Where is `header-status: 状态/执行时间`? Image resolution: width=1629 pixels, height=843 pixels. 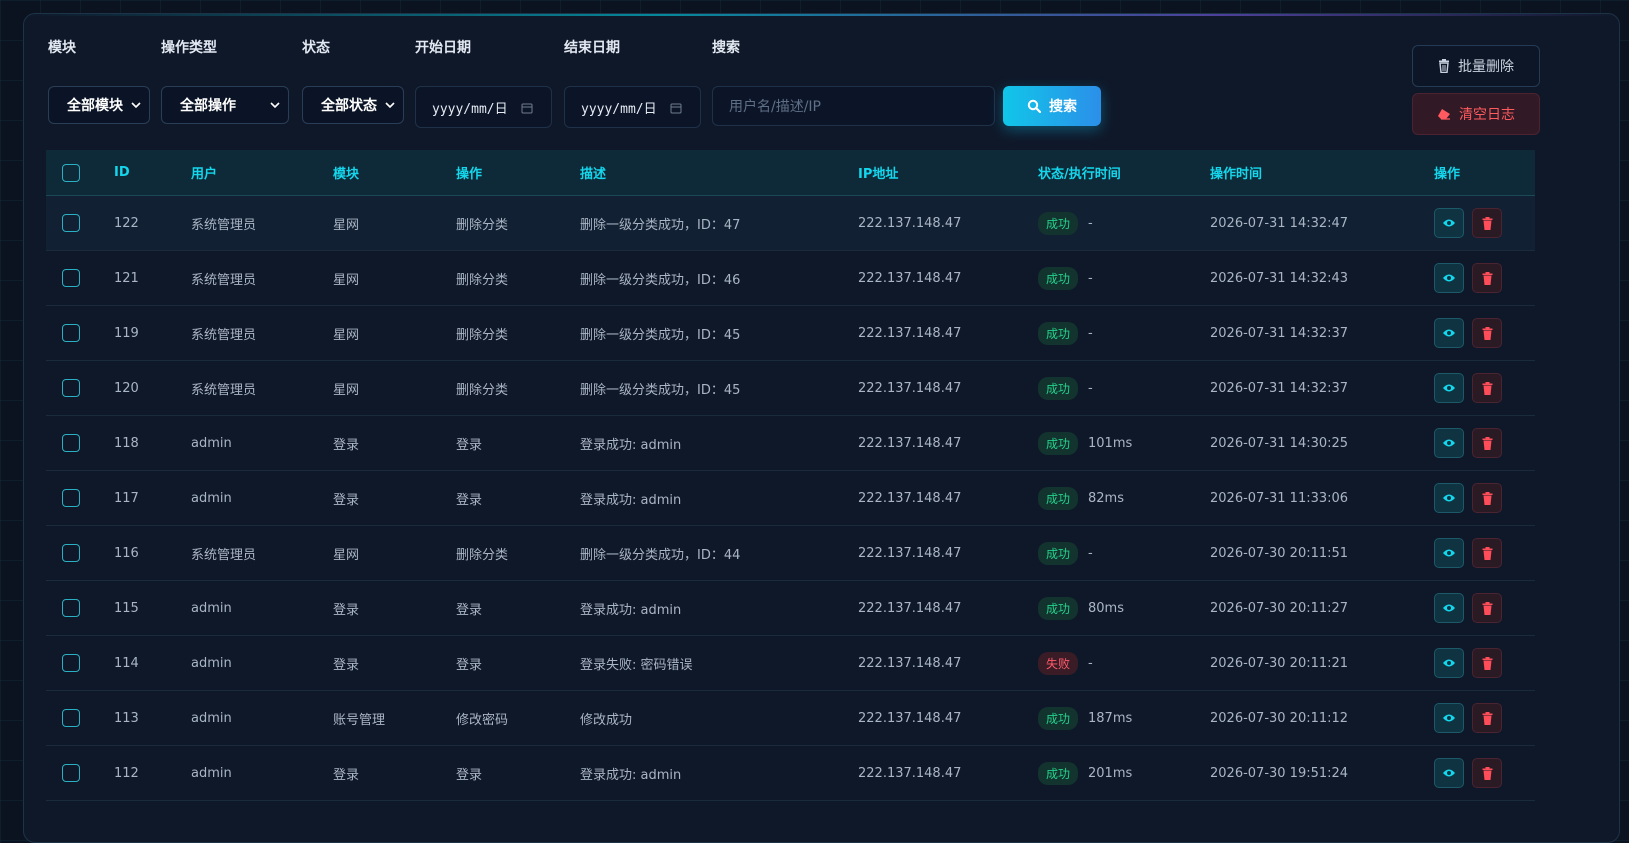 header-status: 状态/执行时间 is located at coordinates (1079, 174).